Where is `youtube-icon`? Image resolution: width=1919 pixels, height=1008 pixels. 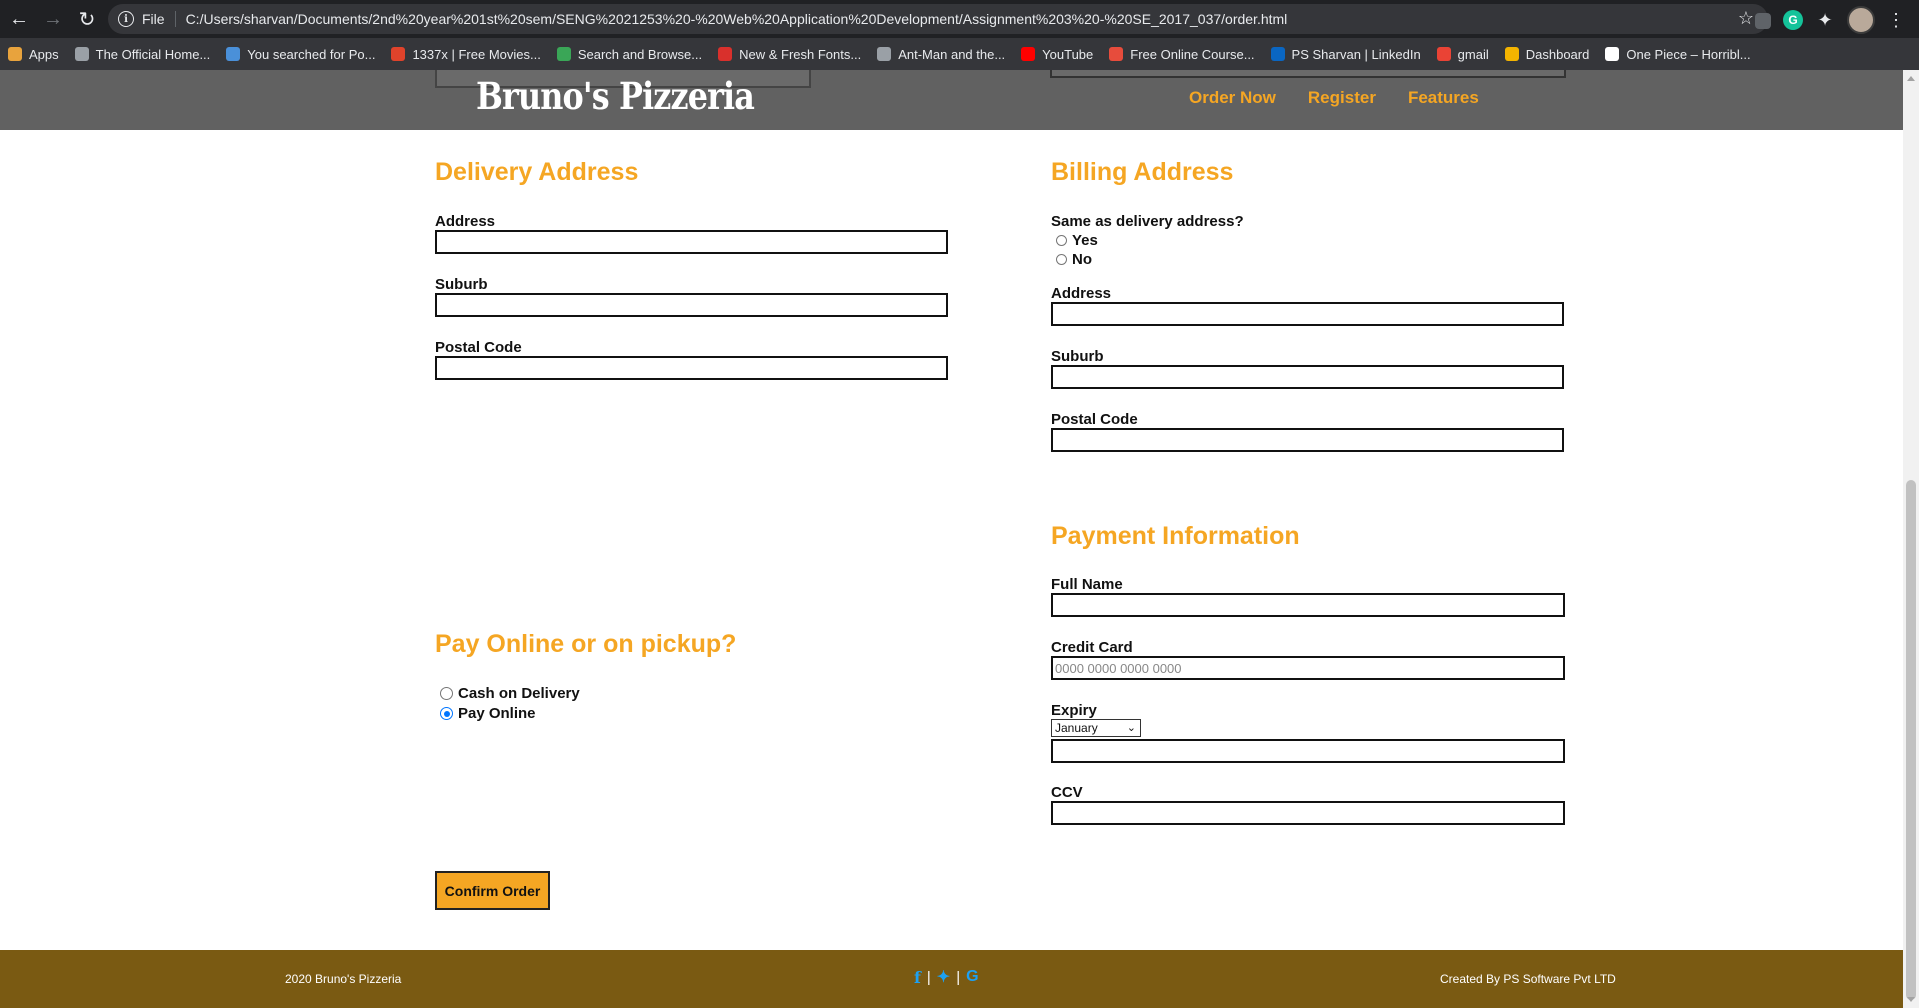
youtube-icon is located at coordinates (1028, 54).